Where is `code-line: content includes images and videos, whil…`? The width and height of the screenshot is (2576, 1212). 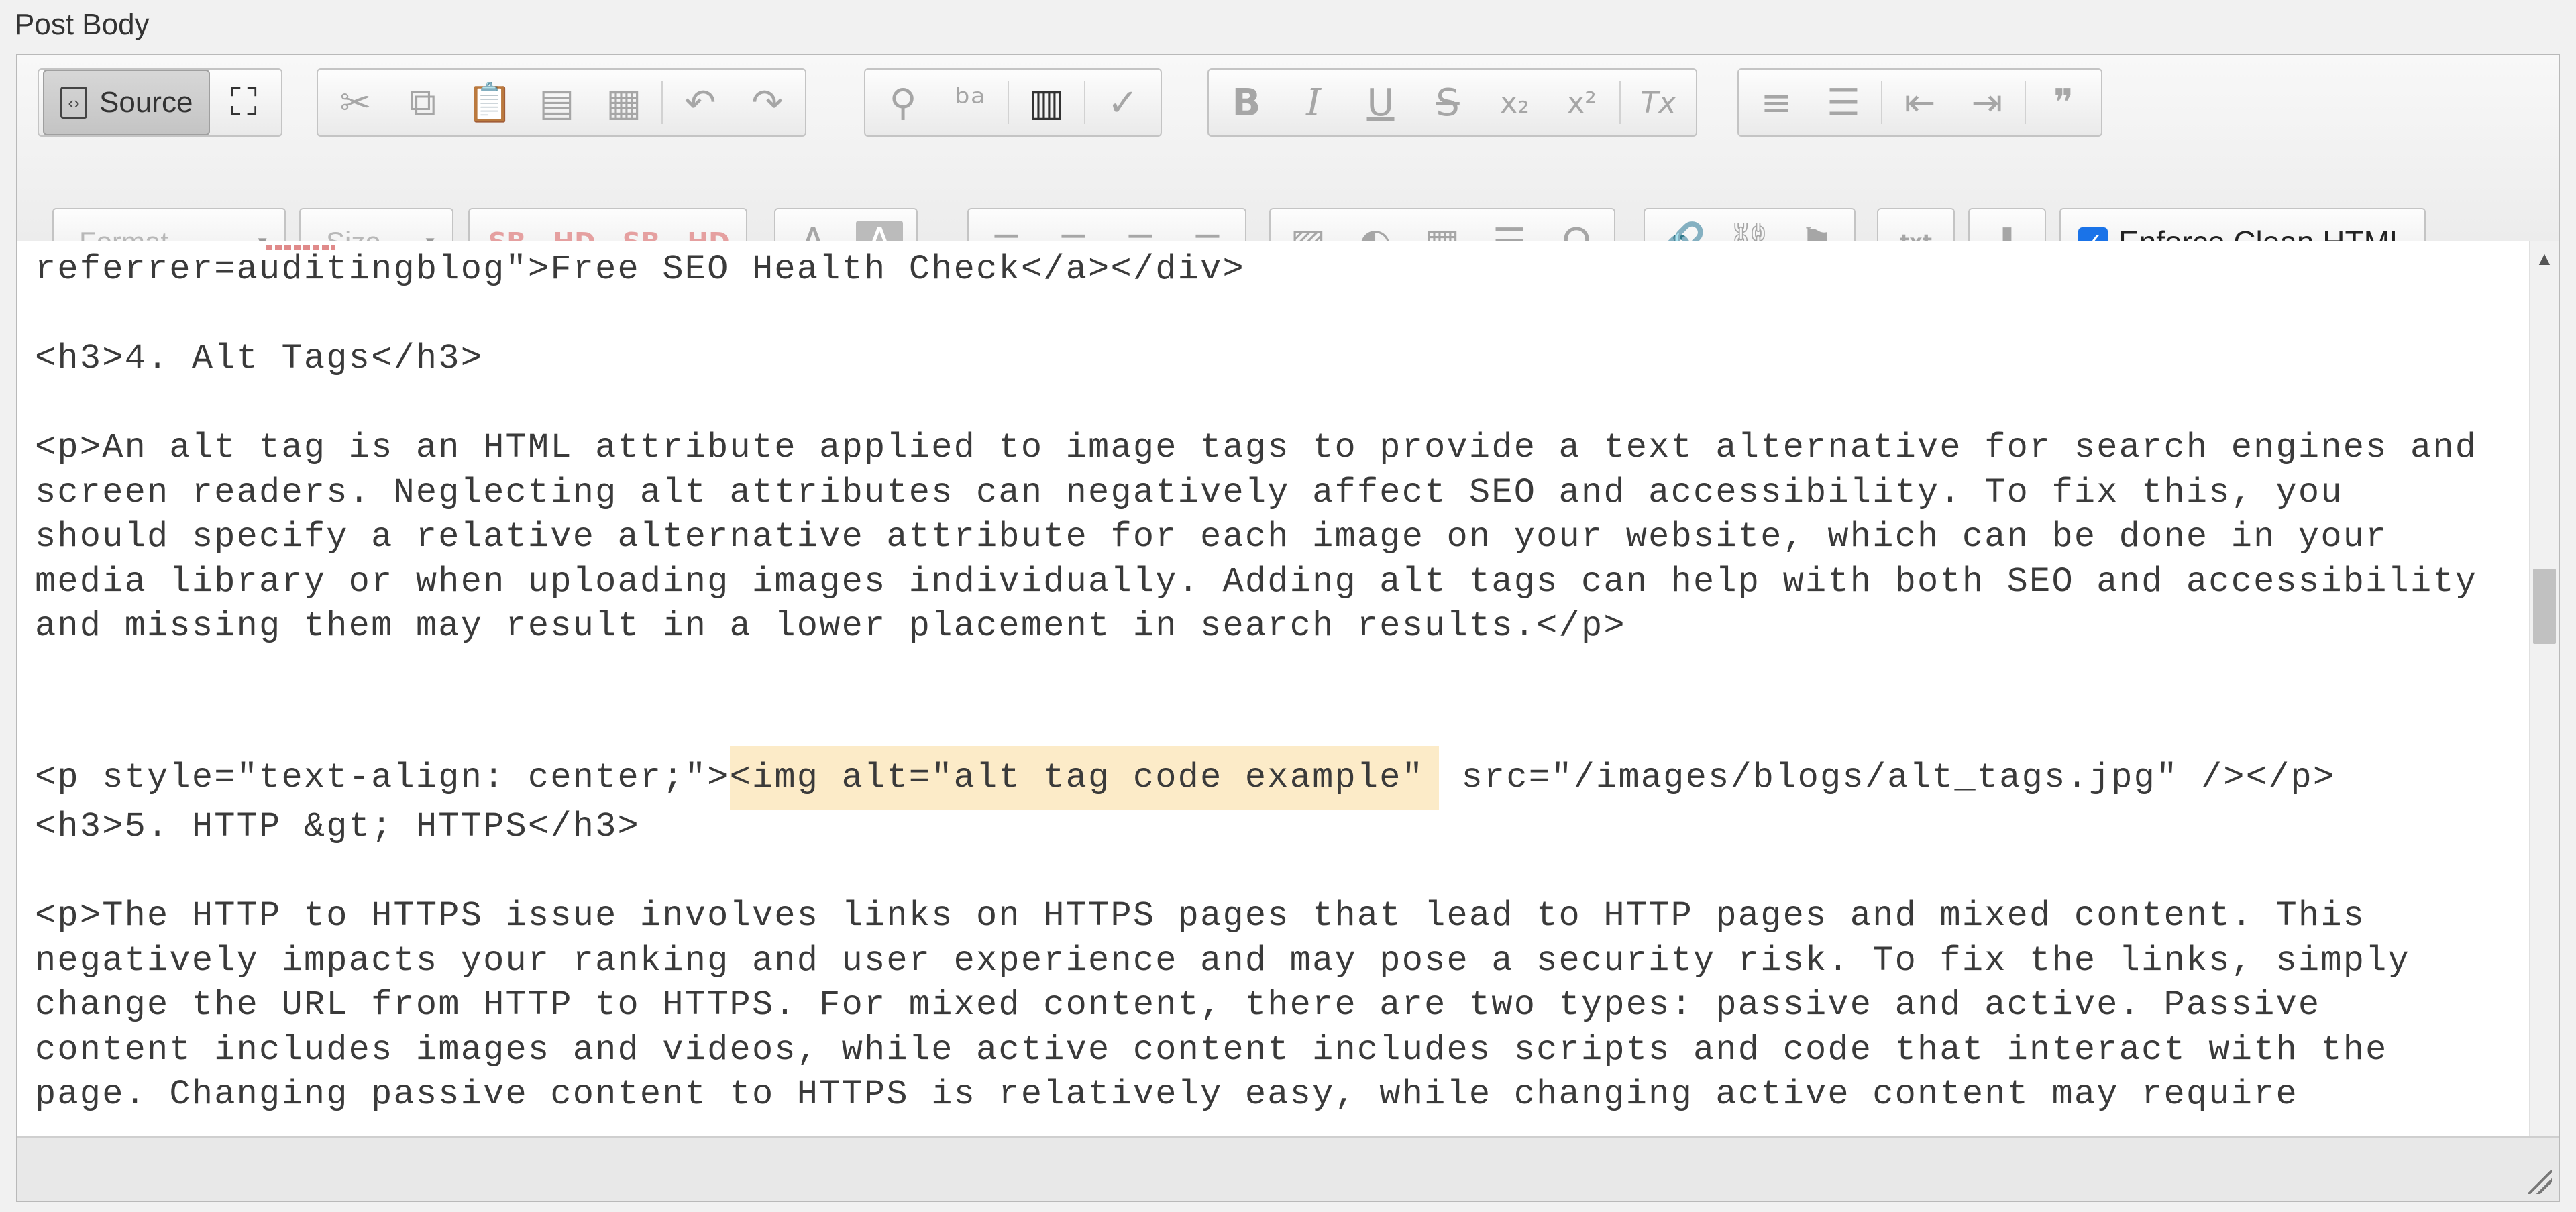
code-line: content includes images and videos, whil… is located at coordinates (1211, 1050).